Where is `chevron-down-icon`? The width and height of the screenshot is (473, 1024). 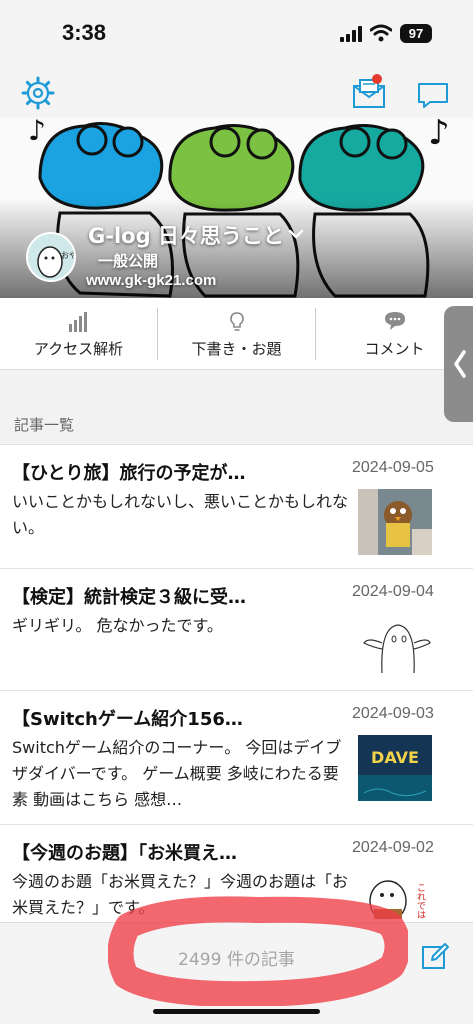 chevron-down-icon is located at coordinates (296, 234).